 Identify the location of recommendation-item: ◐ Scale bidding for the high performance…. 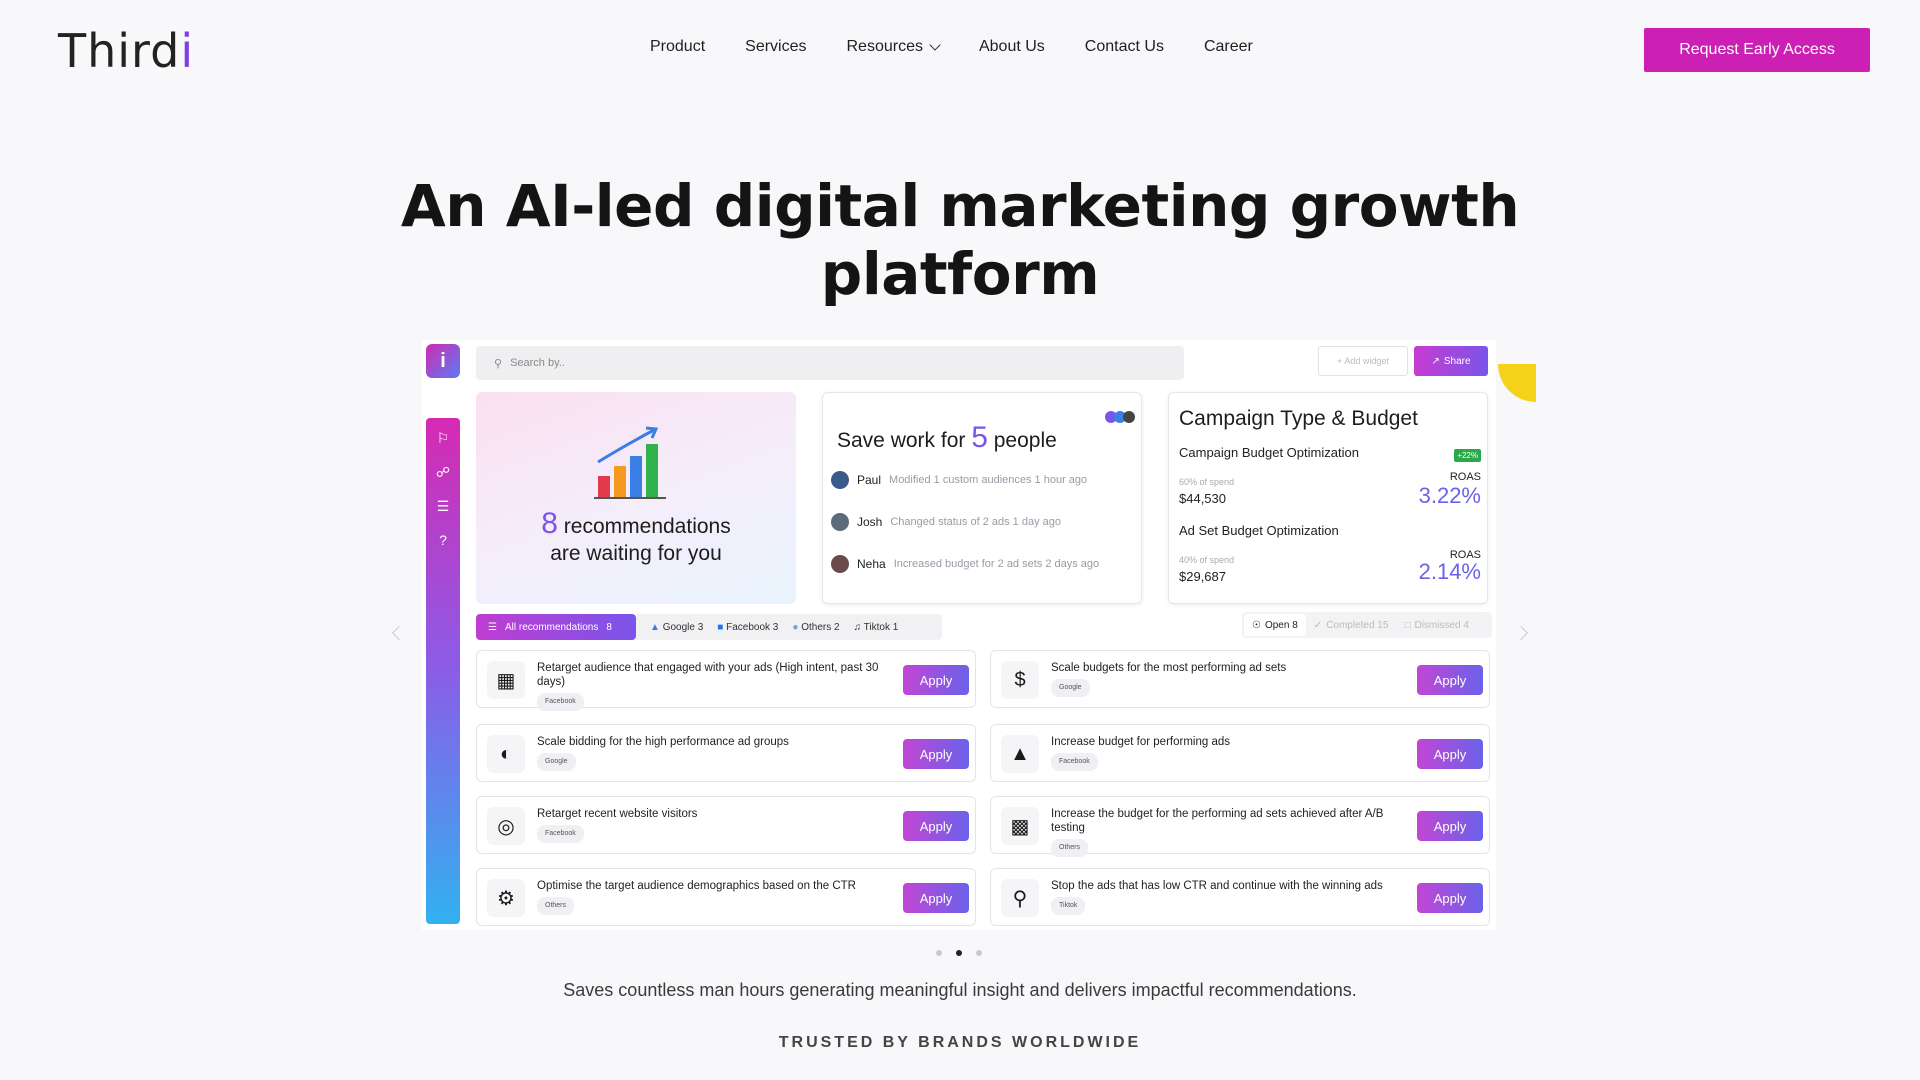
(726, 753).